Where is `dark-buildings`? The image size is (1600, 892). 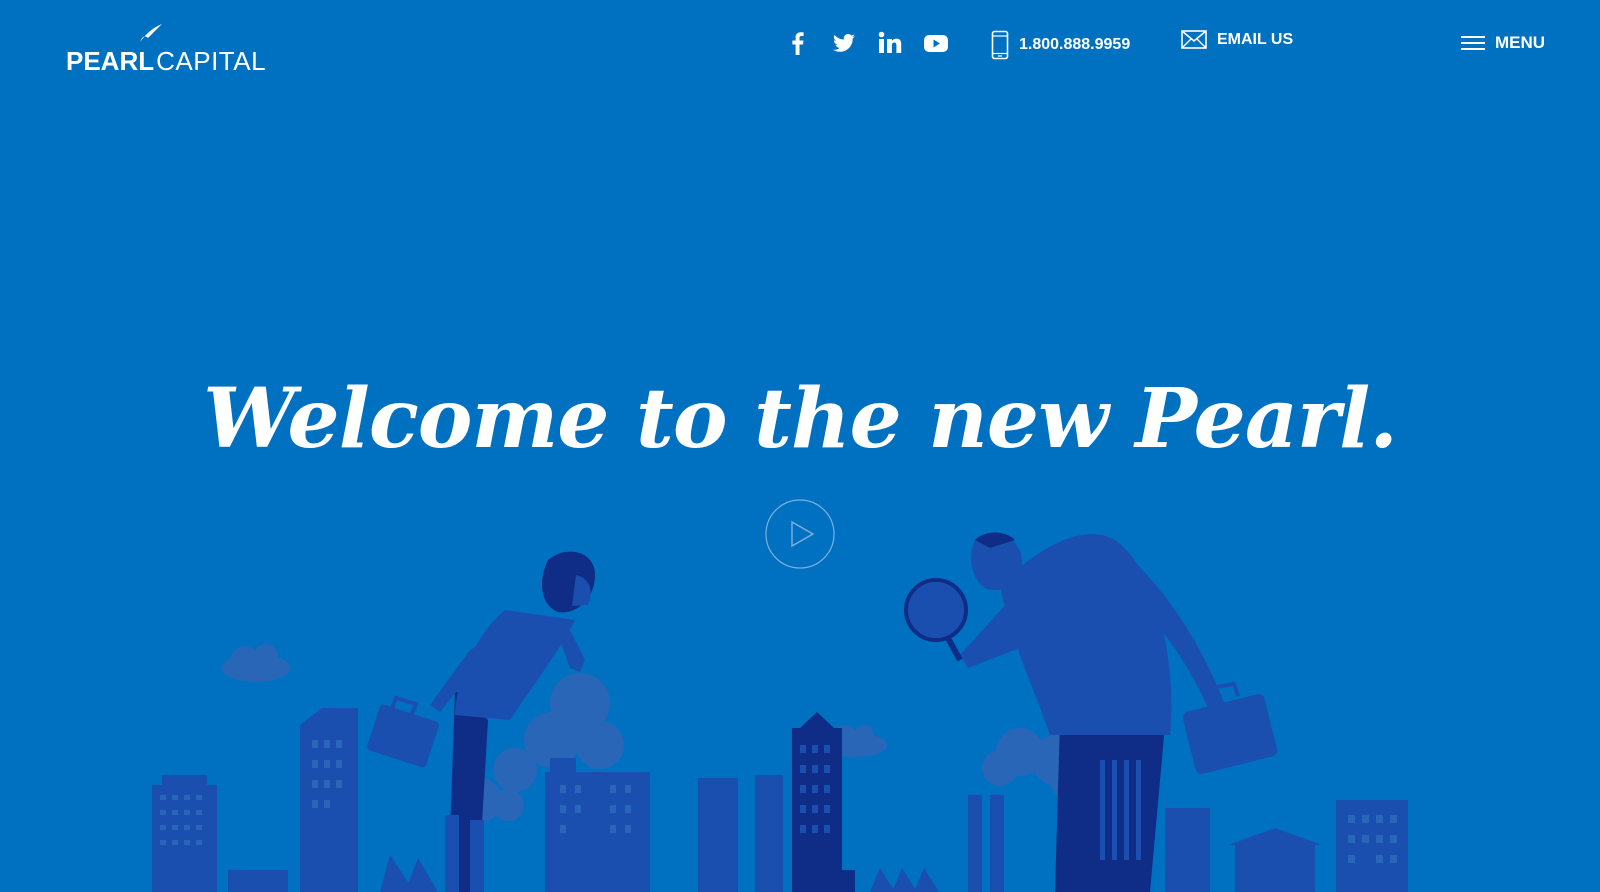 dark-buildings is located at coordinates (970, 802).